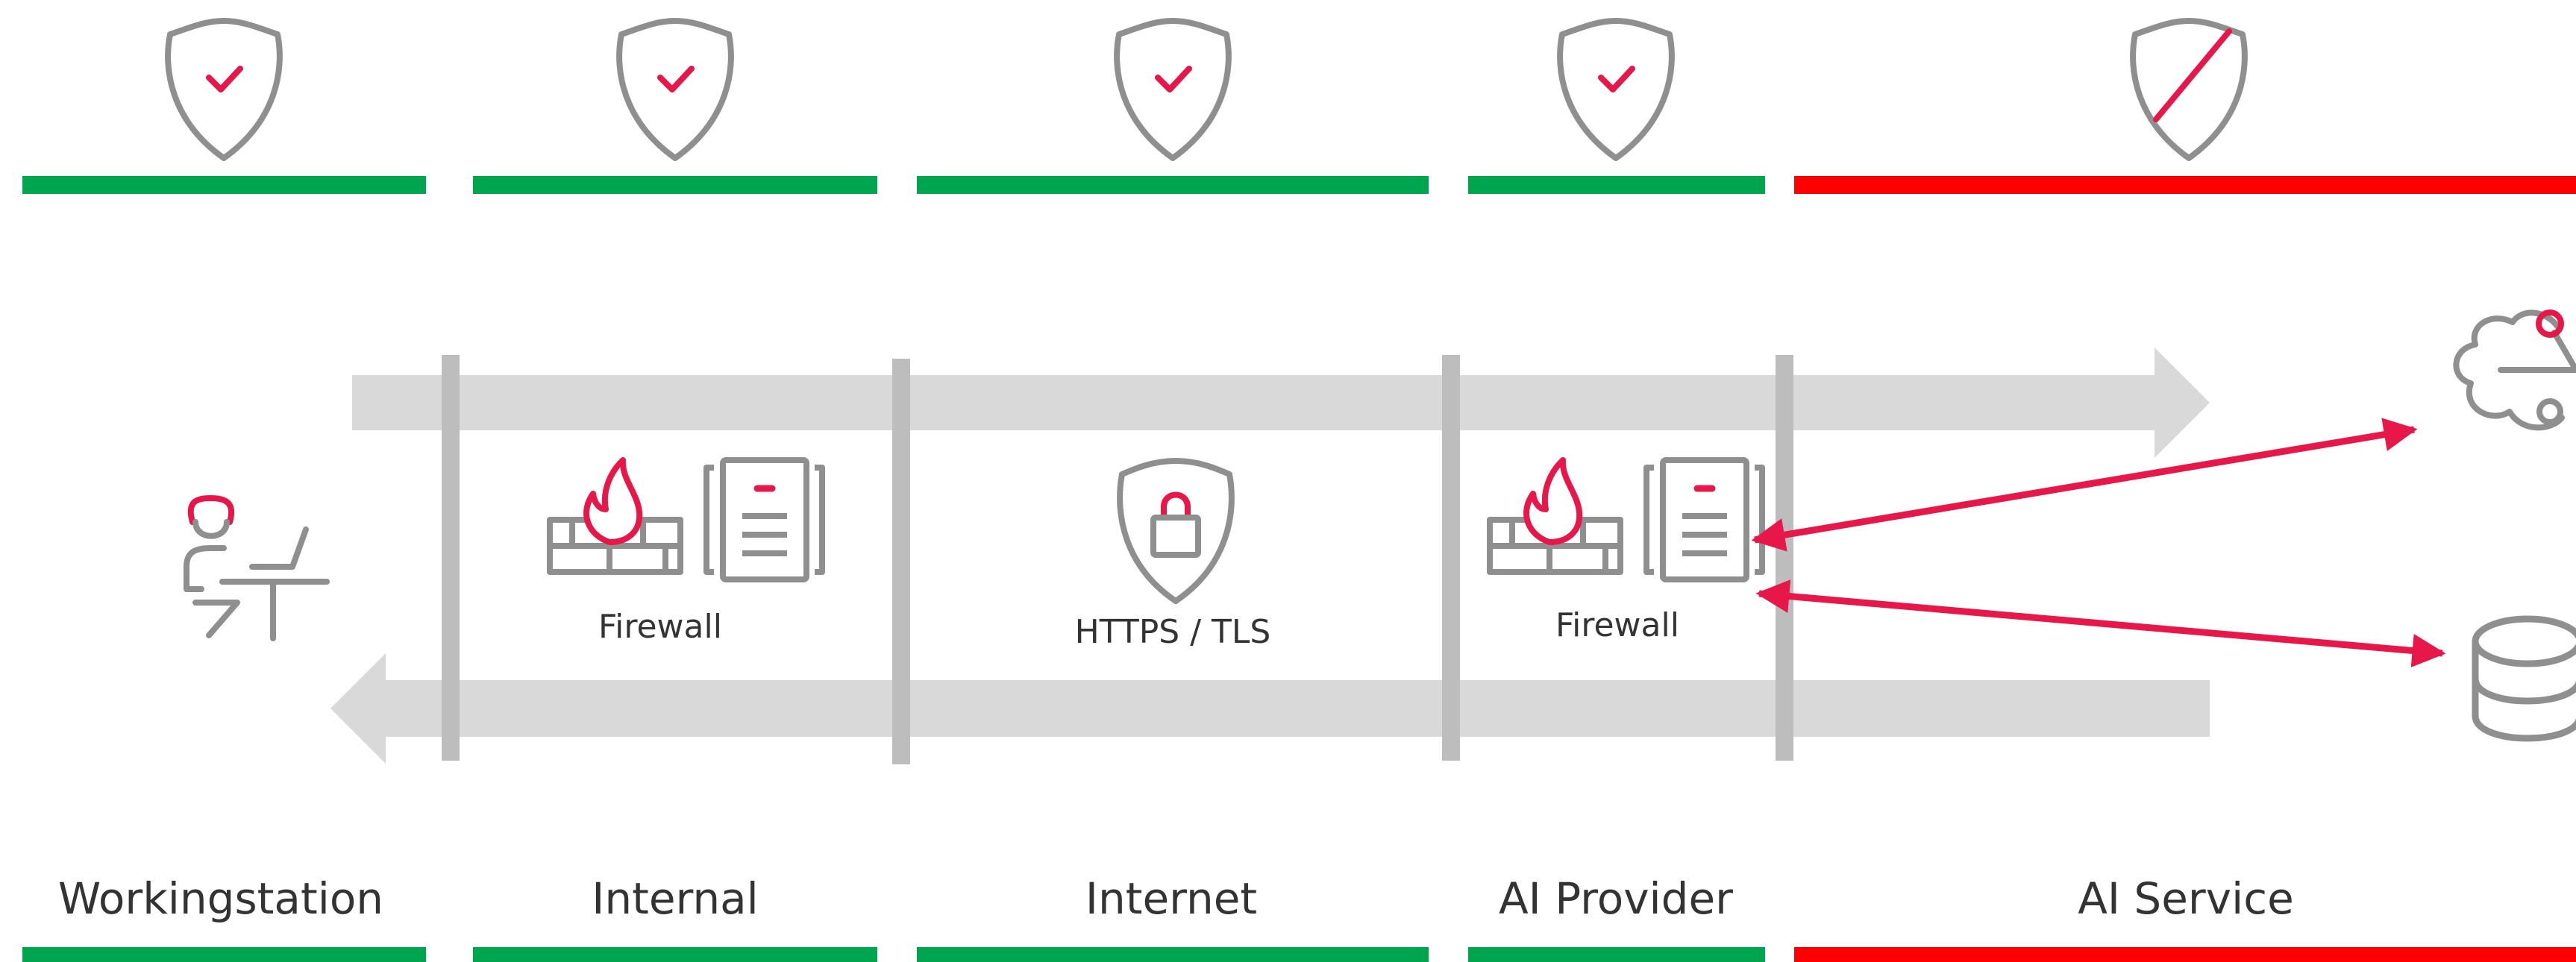 This screenshot has width=2576, height=962. Describe the element at coordinates (675, 185) in the screenshot. I see `top-status-bar-internal` at that location.